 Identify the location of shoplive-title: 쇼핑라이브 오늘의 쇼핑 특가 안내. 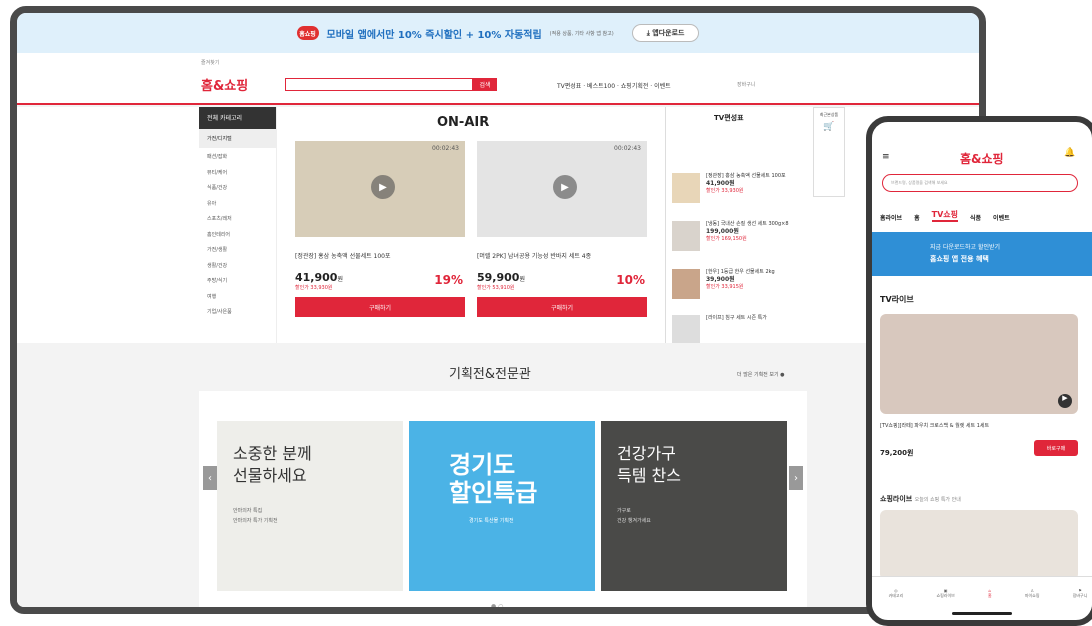
(920, 499).